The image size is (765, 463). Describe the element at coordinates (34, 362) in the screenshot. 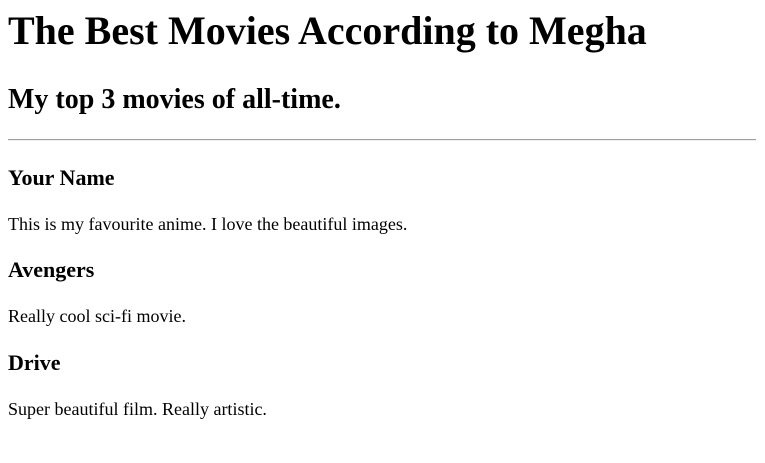

I see `movie-title: Drive` at that location.